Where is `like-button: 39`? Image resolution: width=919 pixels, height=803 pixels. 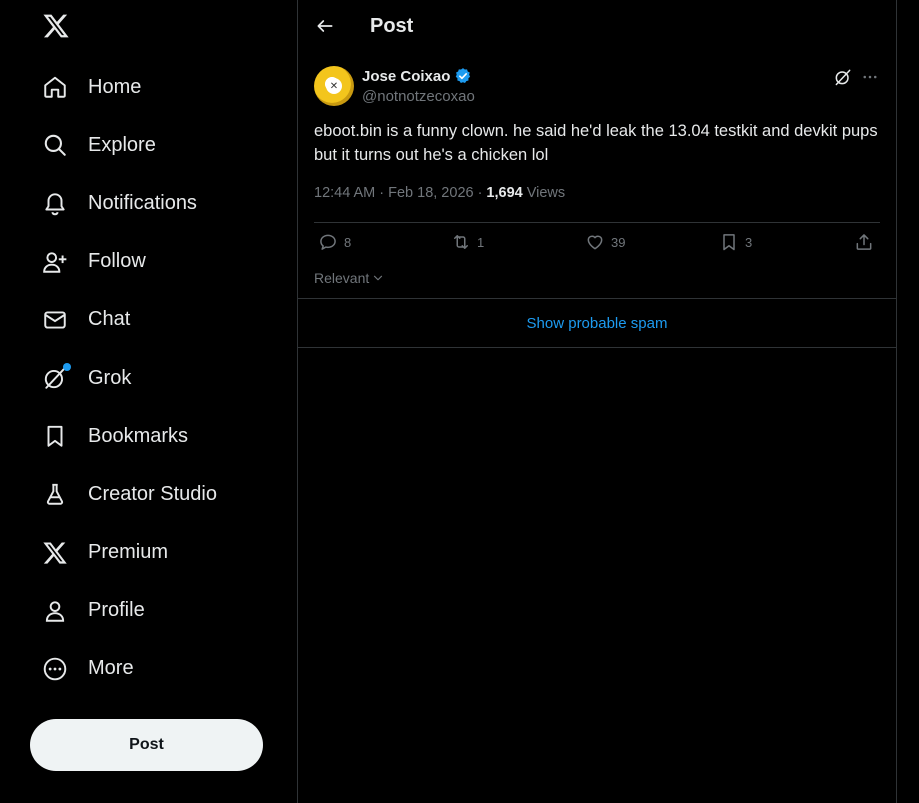
like-button: 39 is located at coordinates (605, 242).